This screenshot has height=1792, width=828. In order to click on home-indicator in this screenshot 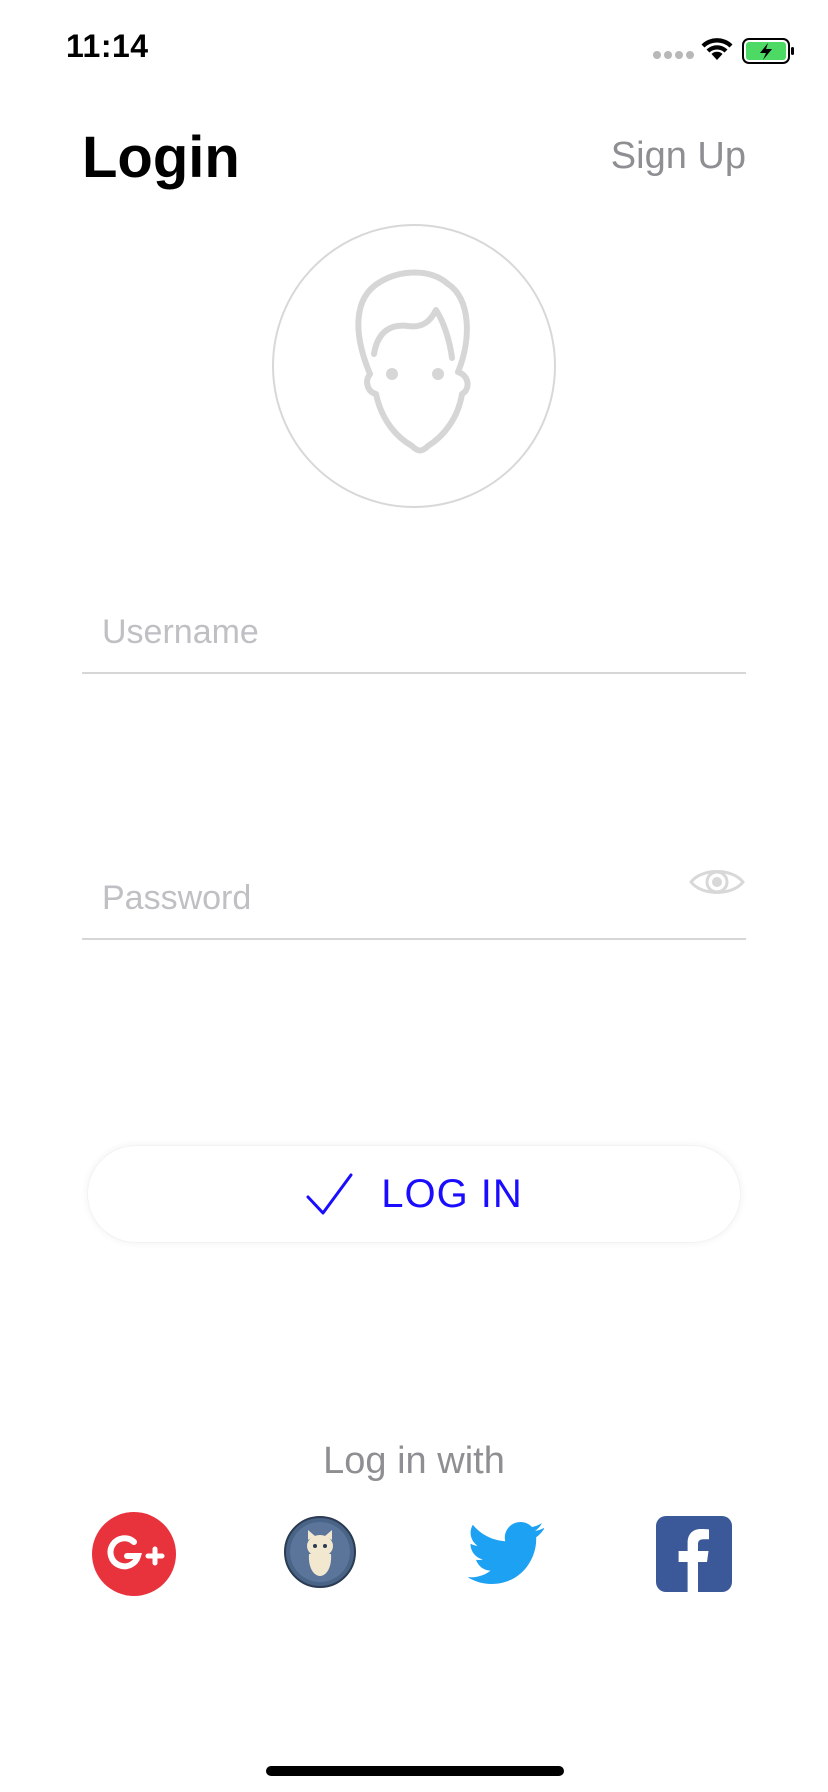, I will do `click(415, 1771)`.